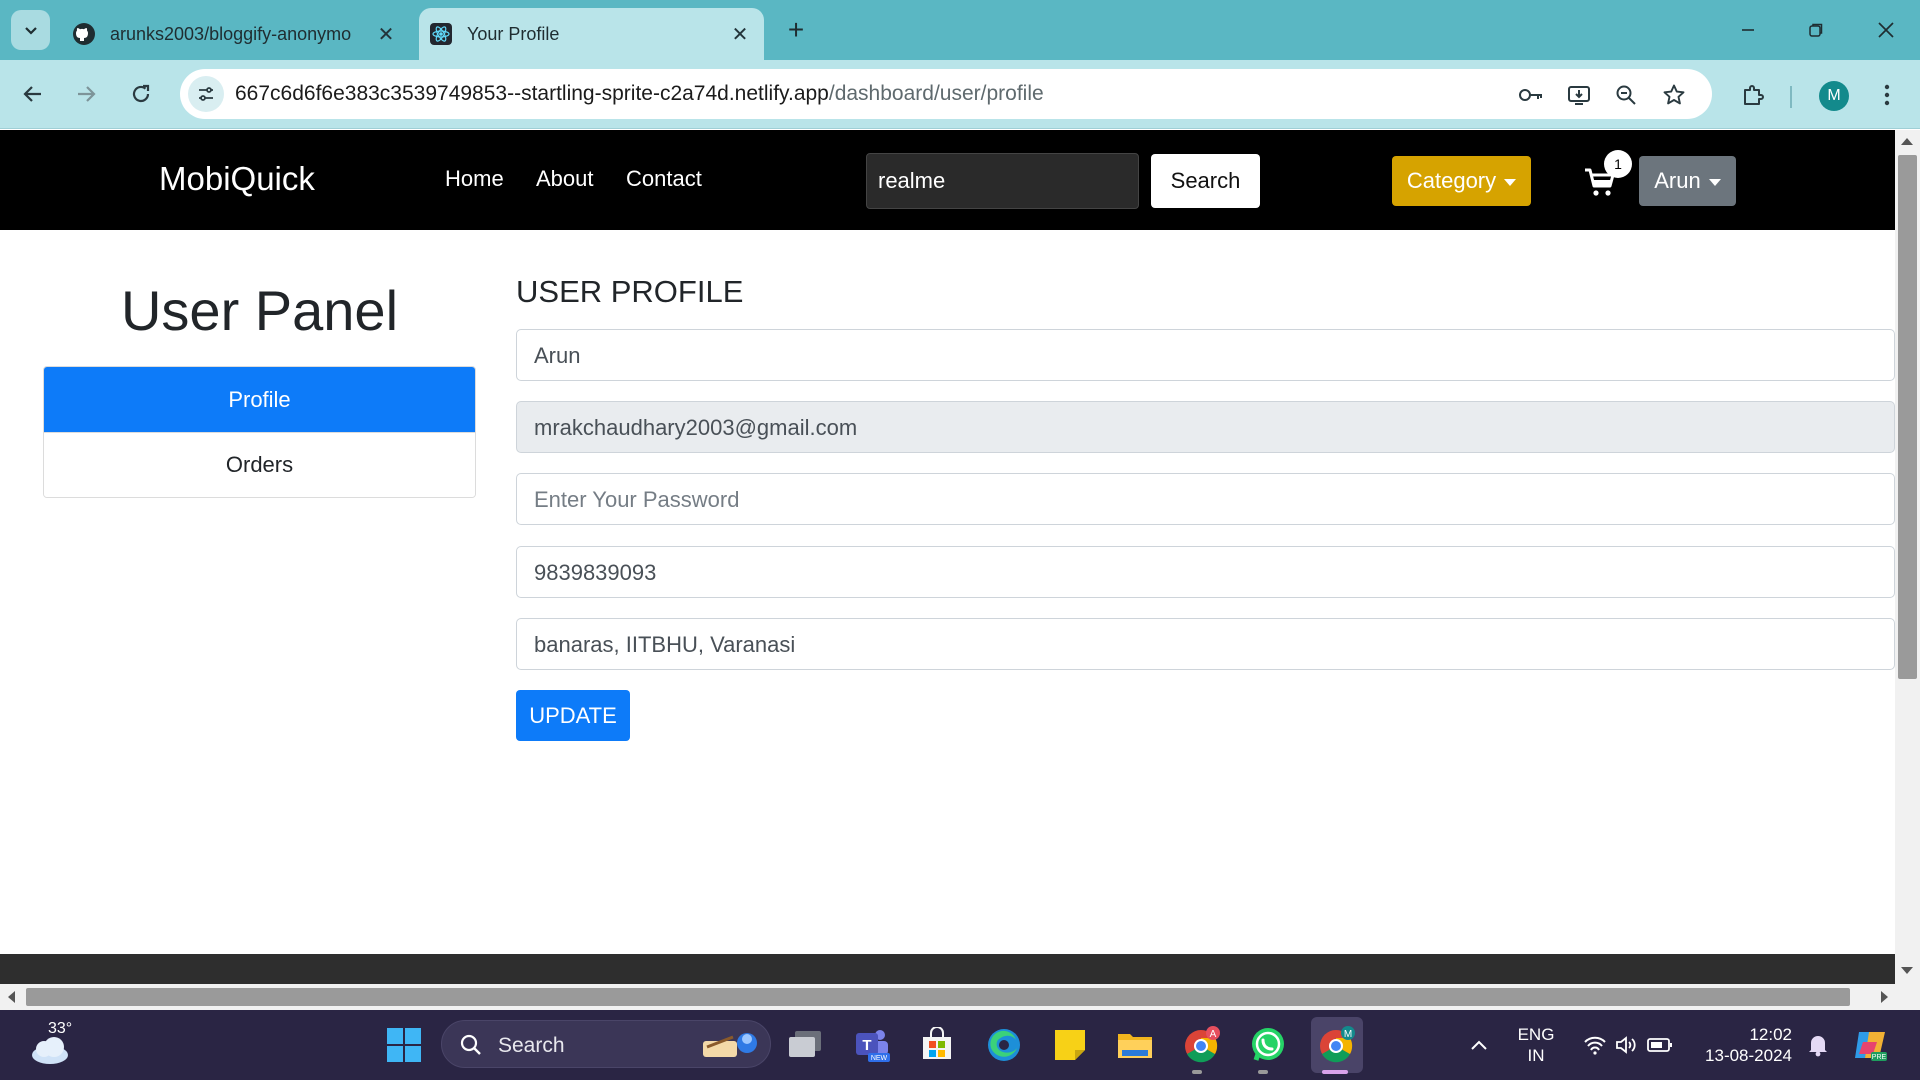 The height and width of the screenshot is (1080, 1920). I want to click on phone-field: 9839839093, so click(1205, 572).